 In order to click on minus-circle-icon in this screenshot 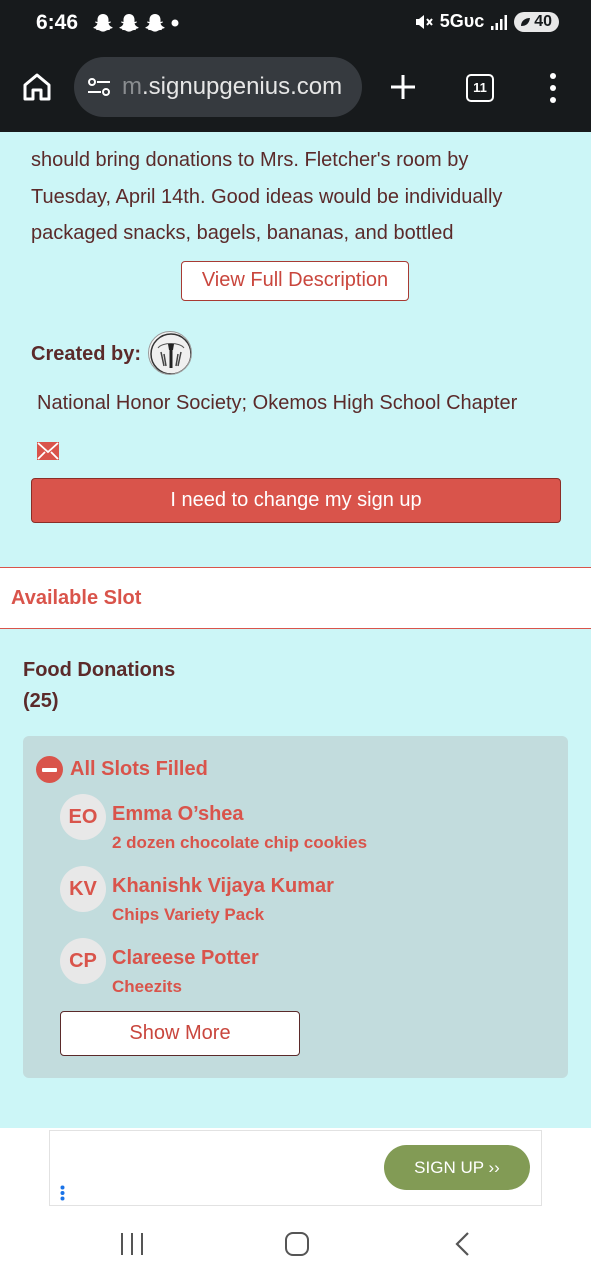, I will do `click(49, 769)`.